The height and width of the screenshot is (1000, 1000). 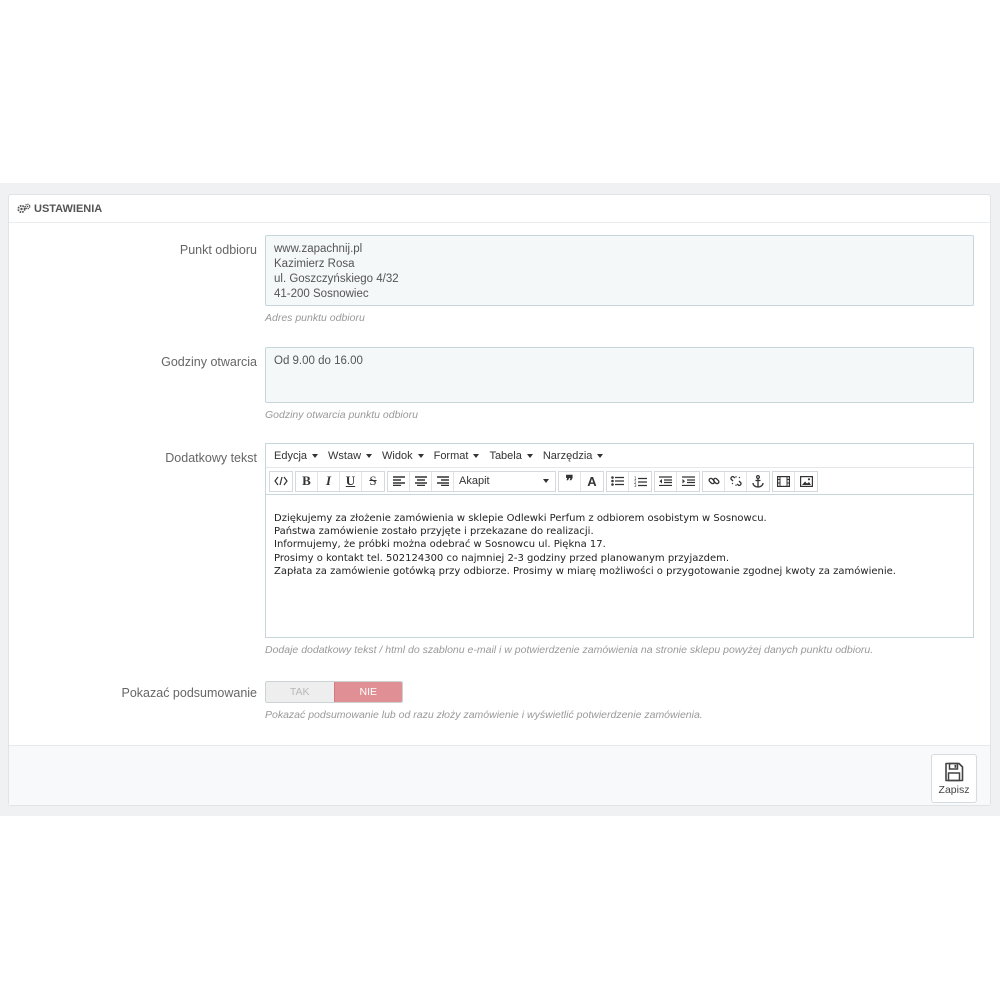 I want to click on format-select-value: Akapit, so click(x=474, y=481).